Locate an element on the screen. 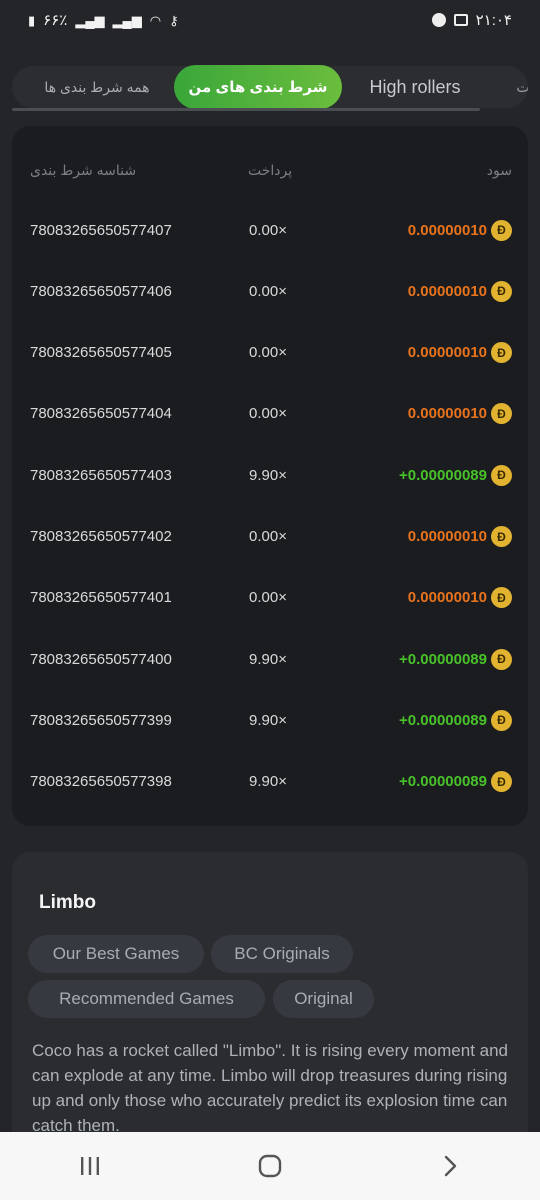 Image resolution: width=540 pixels, height=1200 pixels. status-right: ▮ ۶۶٪ ▂▄▆ ▂▄▆ ◠ ⚷ is located at coordinates (103, 20).